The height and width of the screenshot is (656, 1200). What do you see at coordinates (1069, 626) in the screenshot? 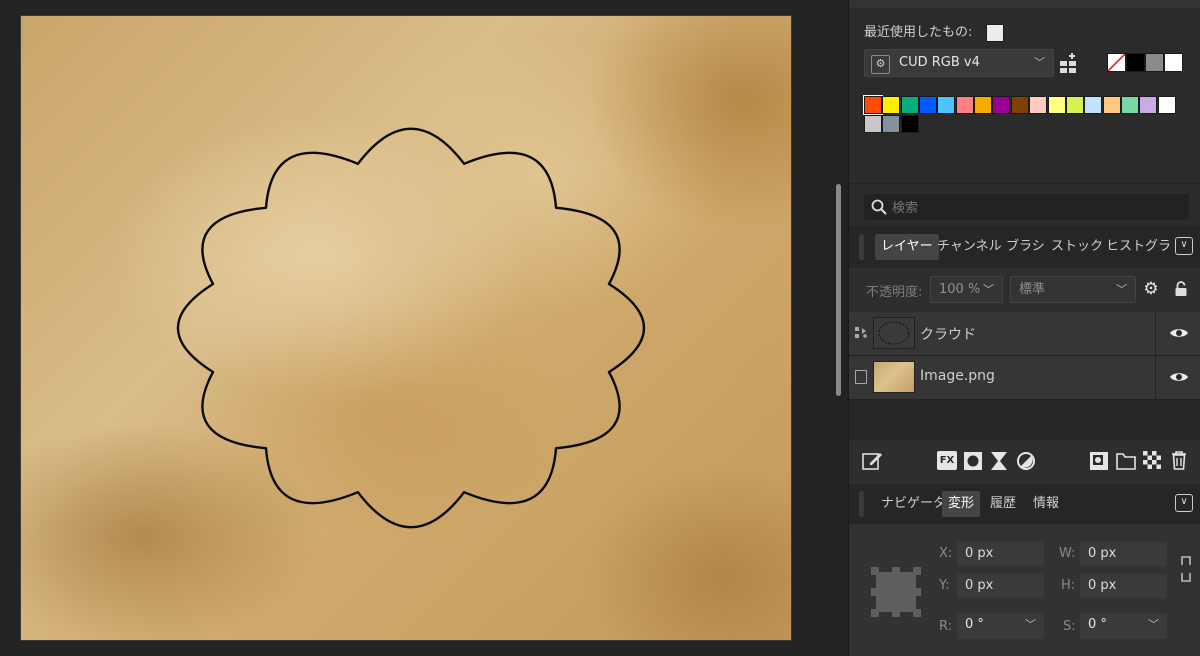
I see `s-label: S:` at bounding box center [1069, 626].